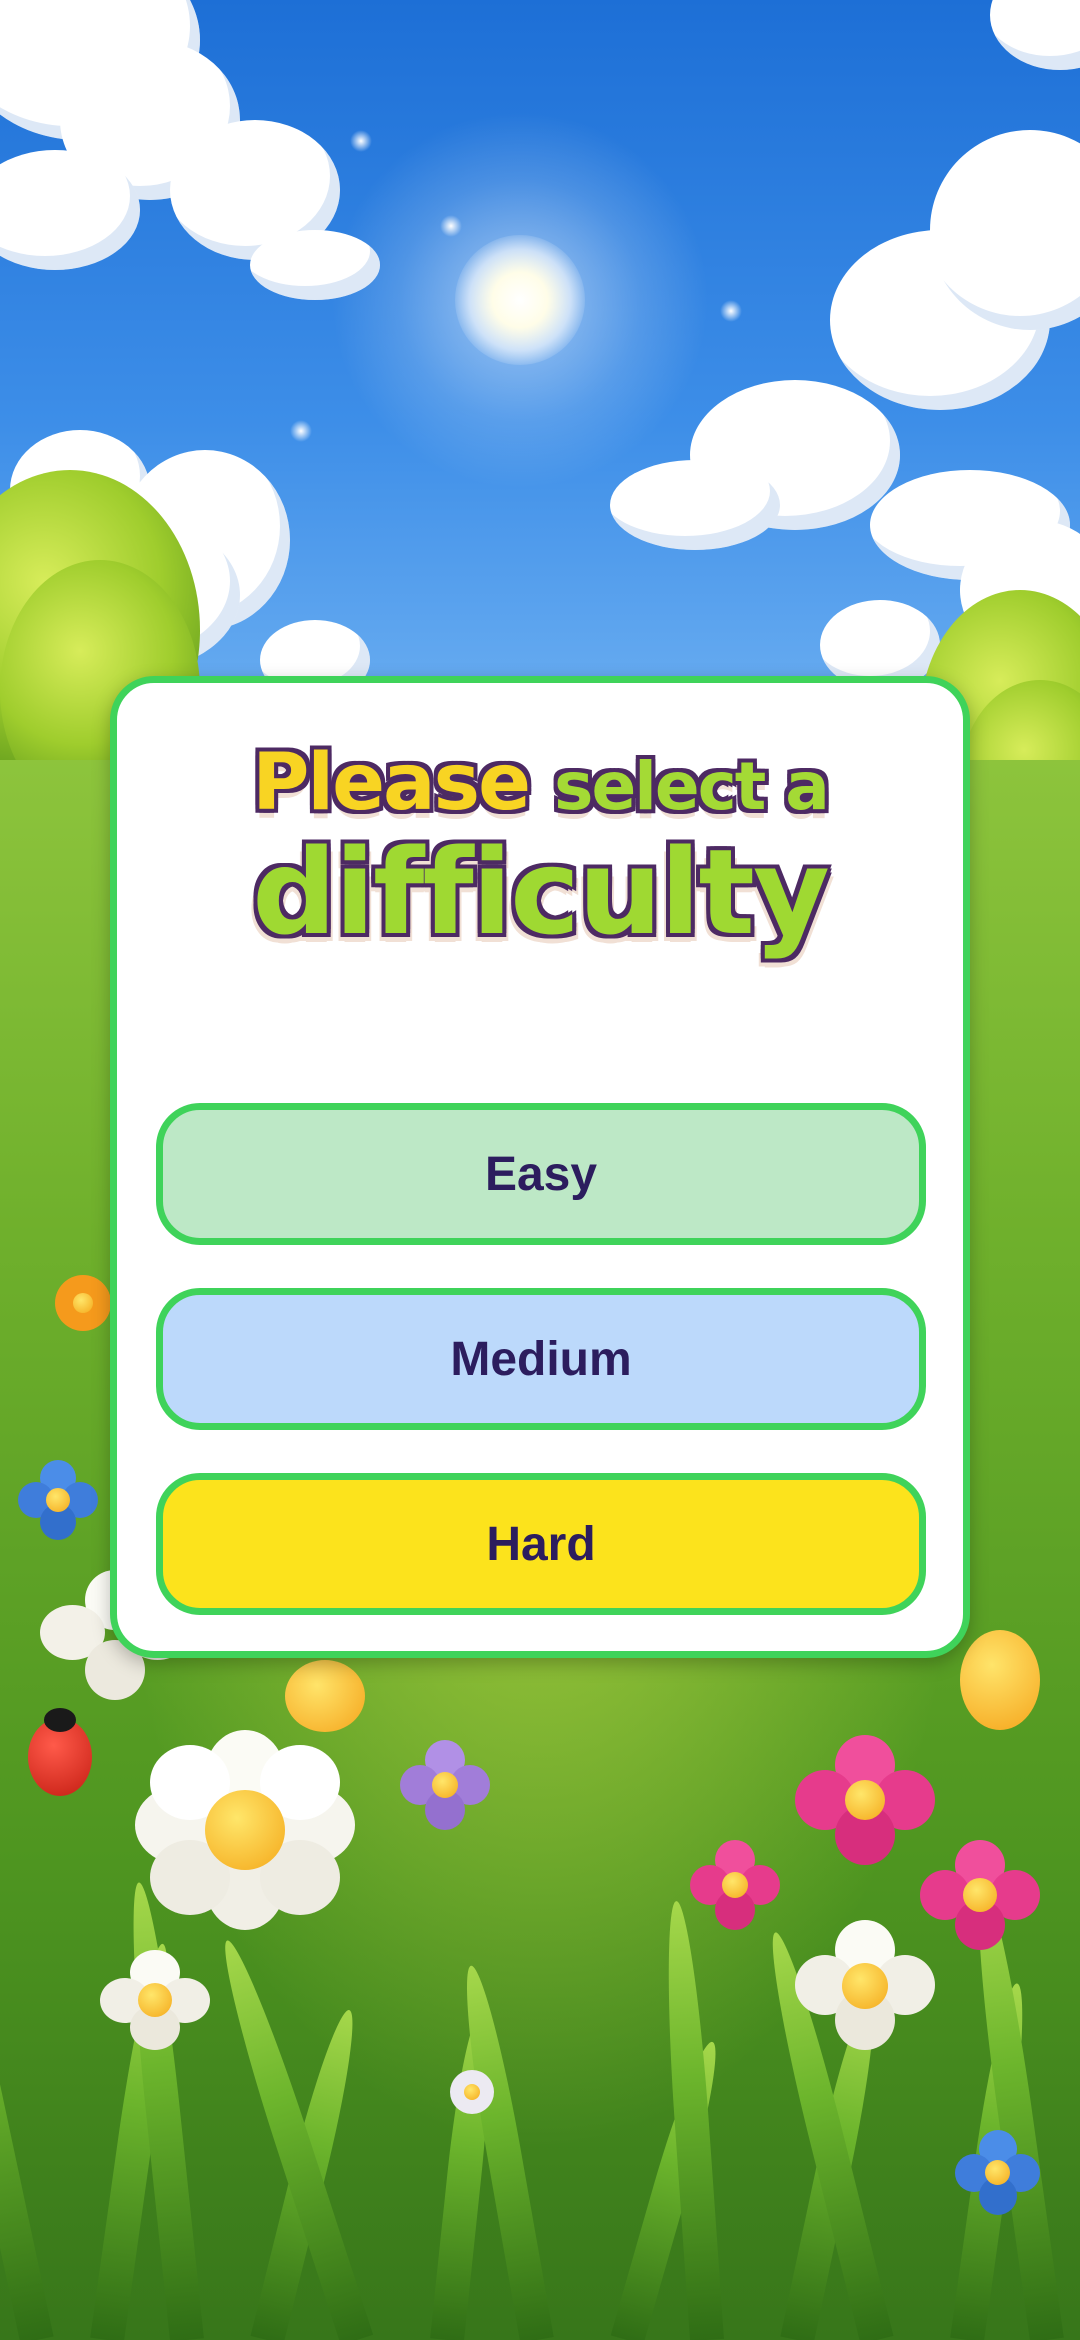  Describe the element at coordinates (692, 786) in the screenshot. I see `title-words-select-a: select a` at that location.